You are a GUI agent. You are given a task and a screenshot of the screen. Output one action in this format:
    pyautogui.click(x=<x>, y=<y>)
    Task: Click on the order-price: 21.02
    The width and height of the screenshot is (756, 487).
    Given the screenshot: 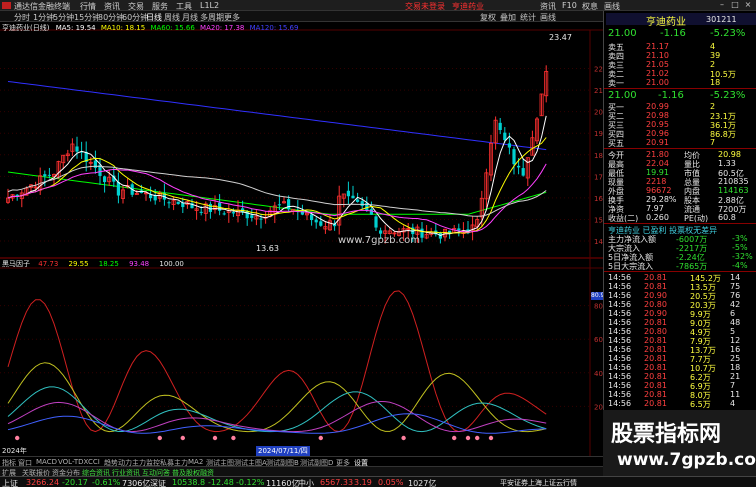 What is the action you would take?
    pyautogui.click(x=657, y=73)
    